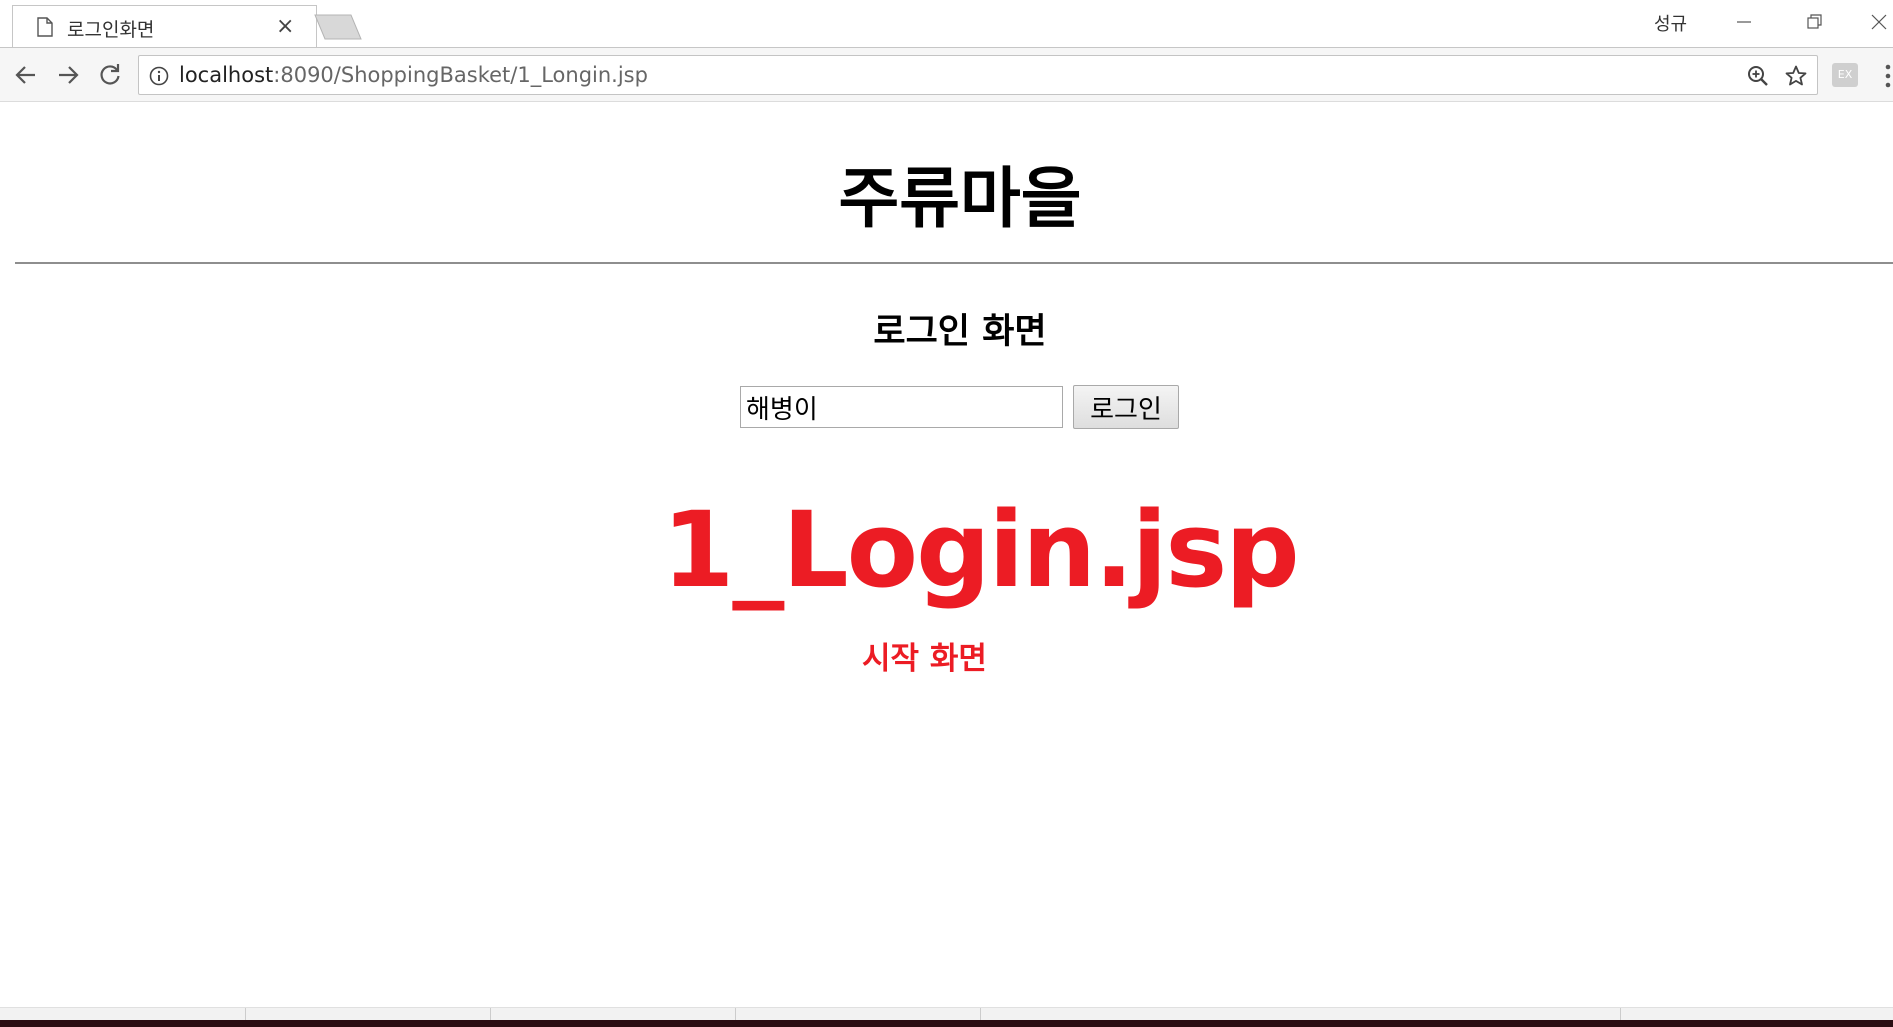 The height and width of the screenshot is (1027, 1893). What do you see at coordinates (1744, 22) in the screenshot?
I see `minimize-icon` at bounding box center [1744, 22].